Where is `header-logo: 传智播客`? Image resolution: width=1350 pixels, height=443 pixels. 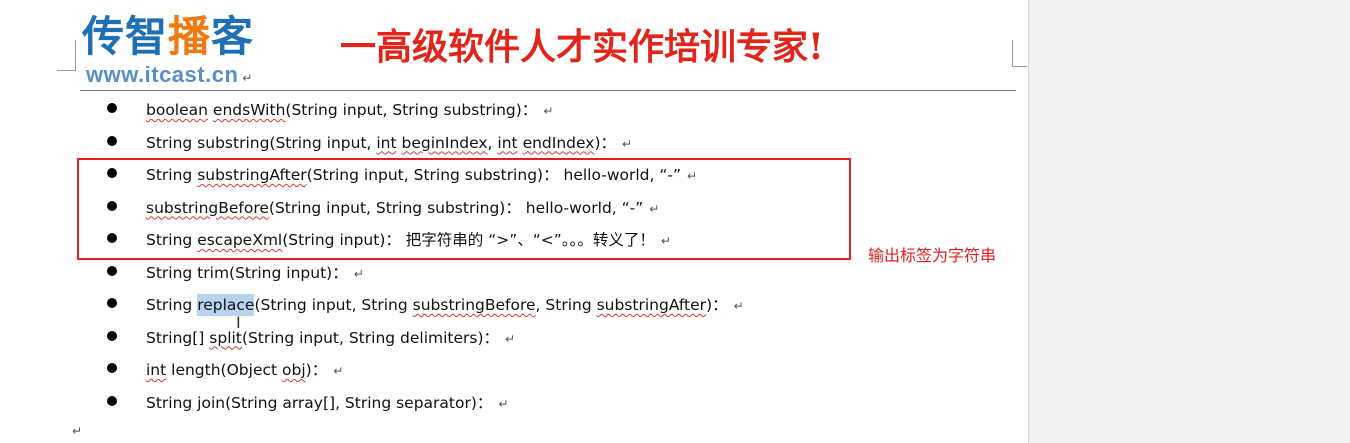
header-logo: 传智播客 is located at coordinates (168, 37).